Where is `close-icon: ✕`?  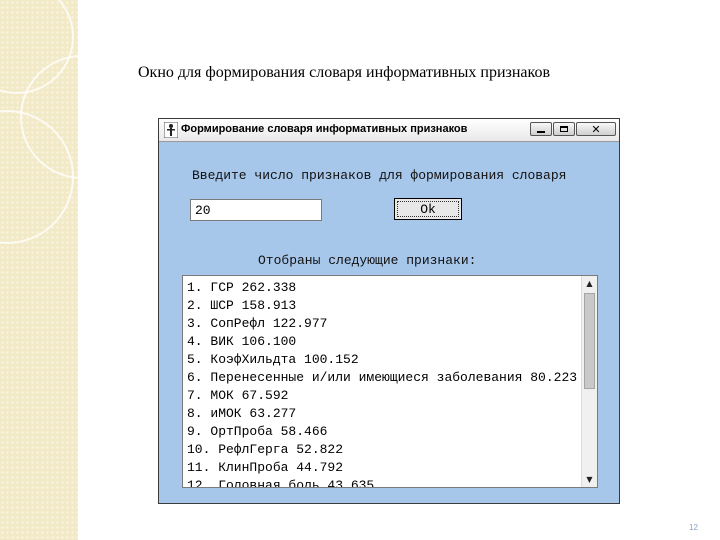 close-icon: ✕ is located at coordinates (596, 129).